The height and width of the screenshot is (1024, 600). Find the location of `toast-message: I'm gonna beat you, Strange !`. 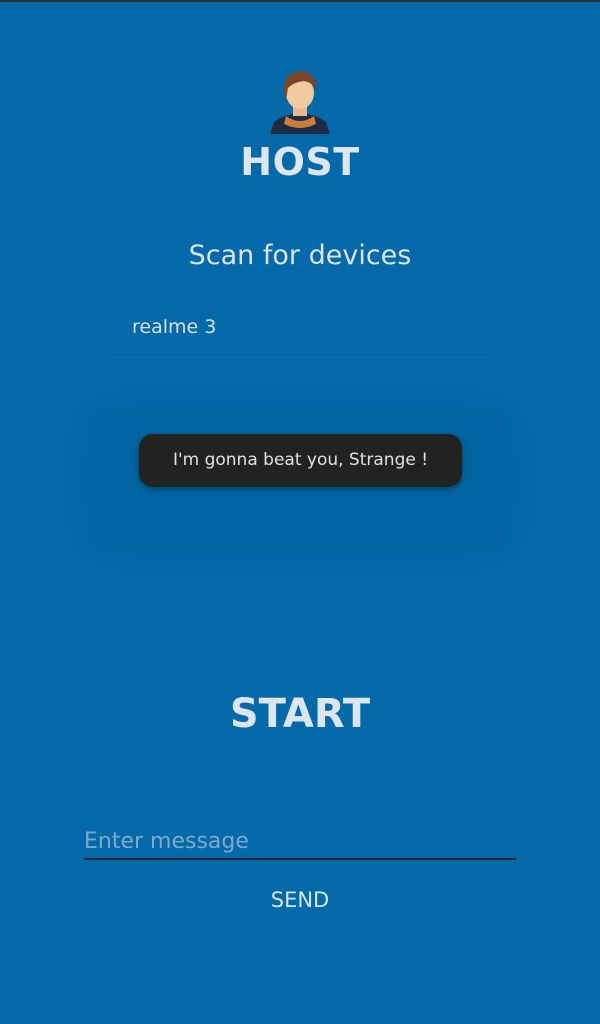

toast-message: I'm gonna beat you, Strange ! is located at coordinates (300, 460).